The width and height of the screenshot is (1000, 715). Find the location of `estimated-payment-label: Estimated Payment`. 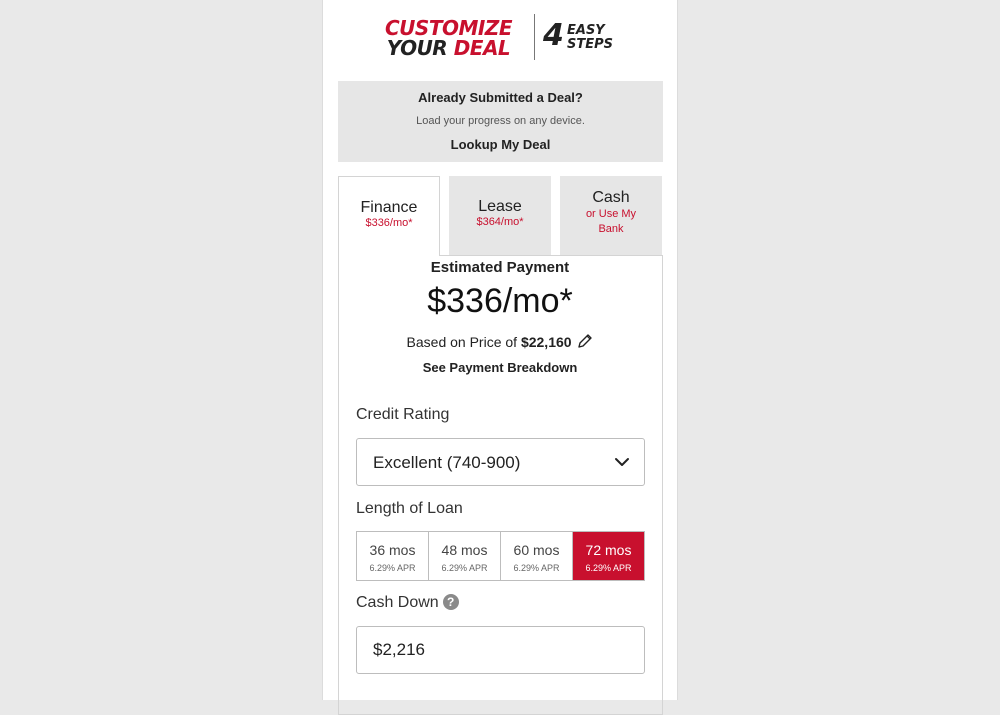

estimated-payment-label: Estimated Payment is located at coordinates (500, 267).